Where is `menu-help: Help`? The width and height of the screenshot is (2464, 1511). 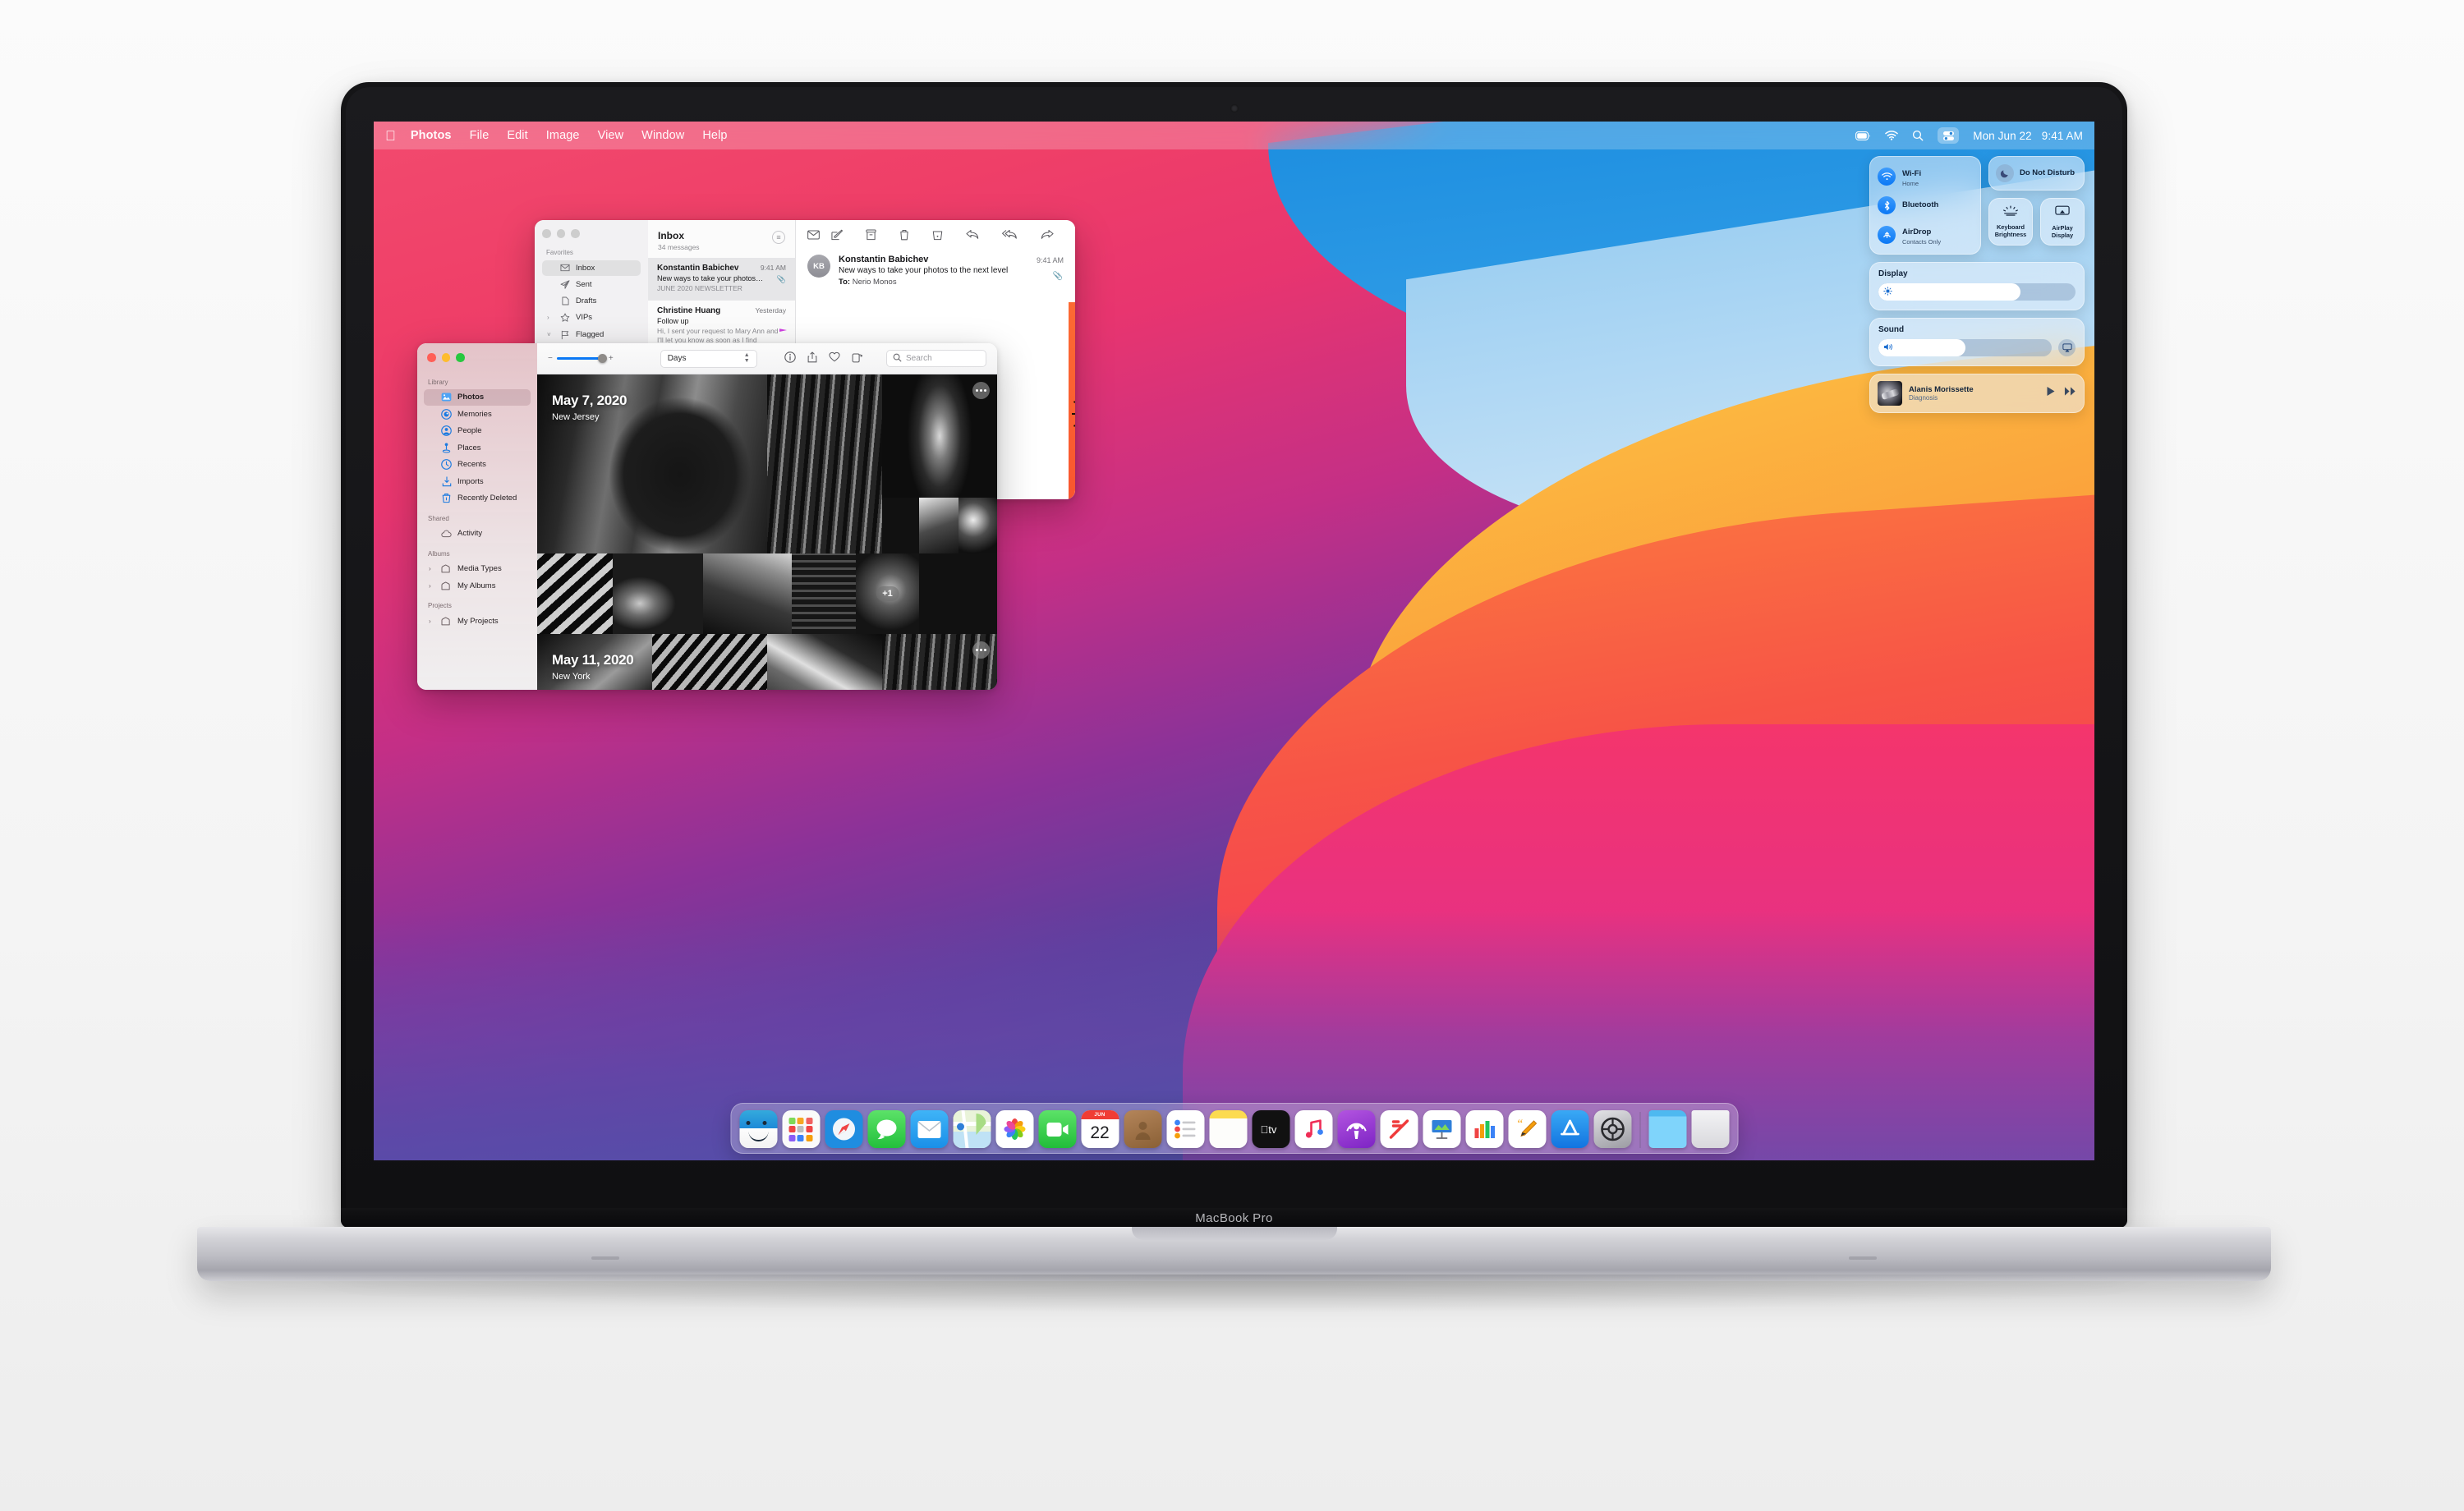
menu-help: Help is located at coordinates (714, 135).